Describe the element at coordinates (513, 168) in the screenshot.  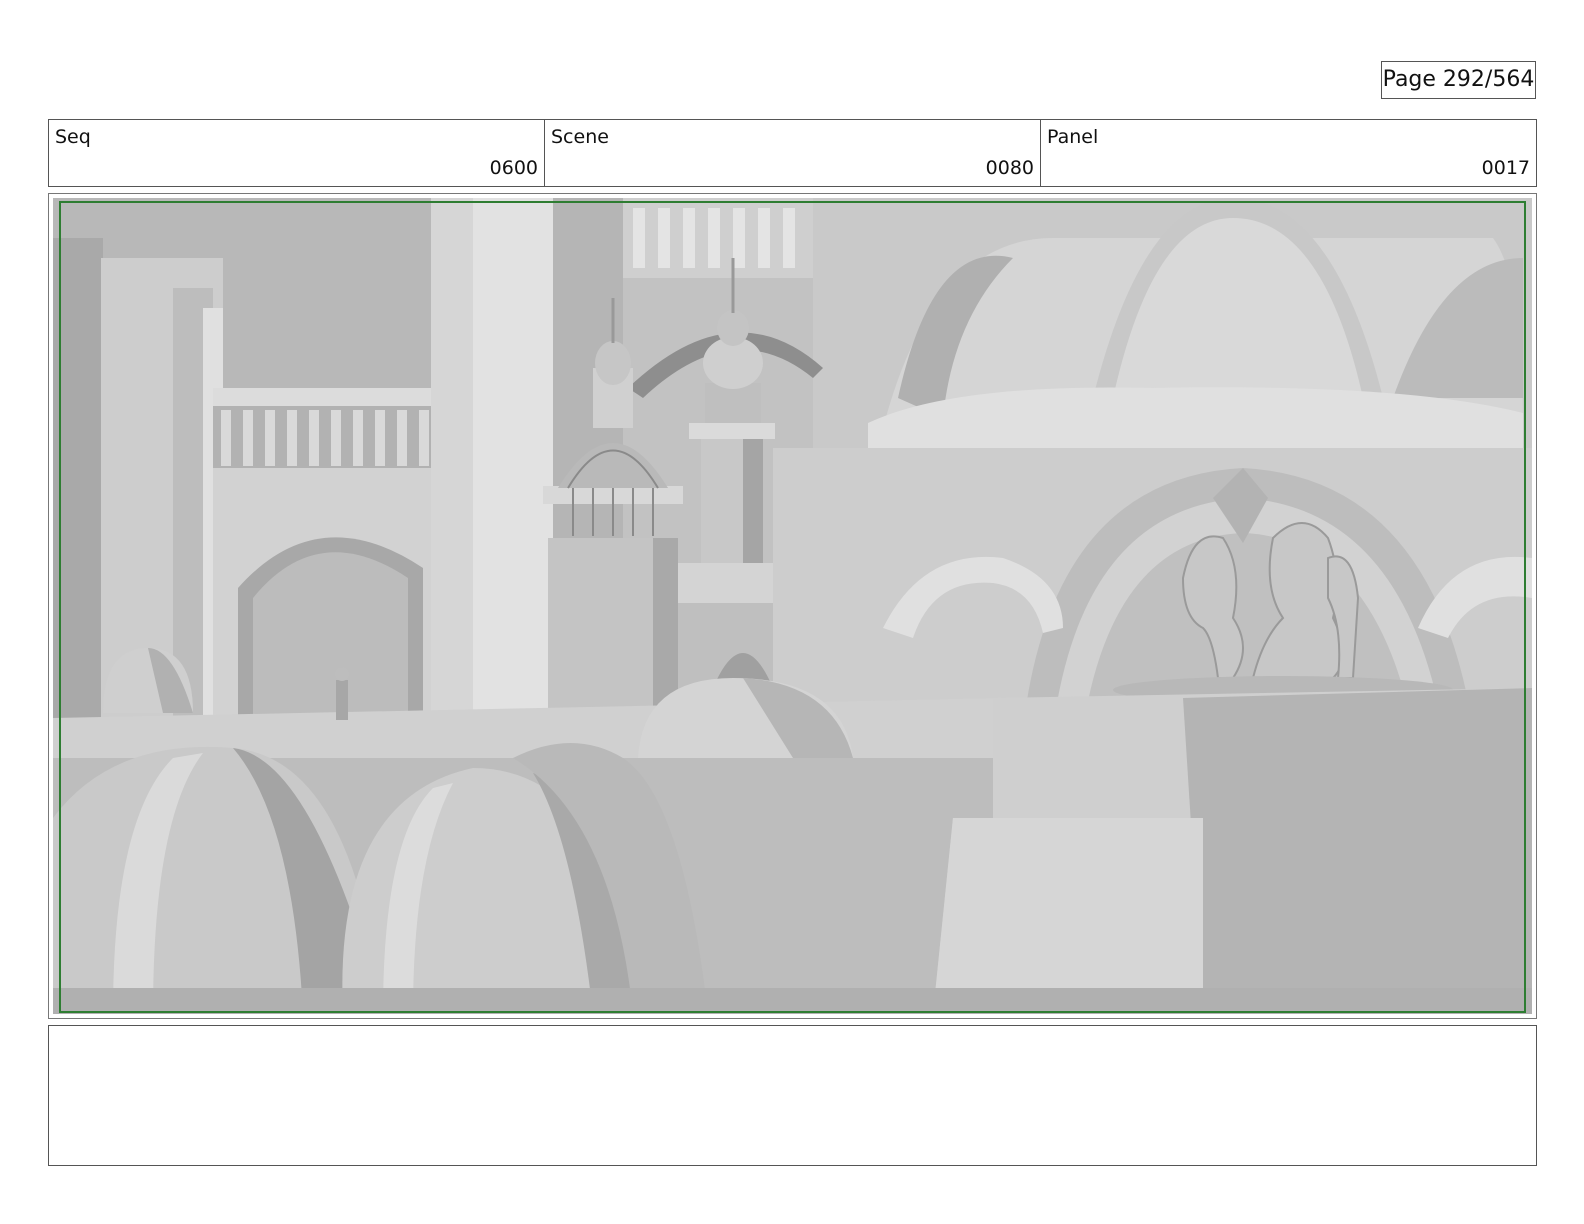
I see `seq-value: 0600` at that location.